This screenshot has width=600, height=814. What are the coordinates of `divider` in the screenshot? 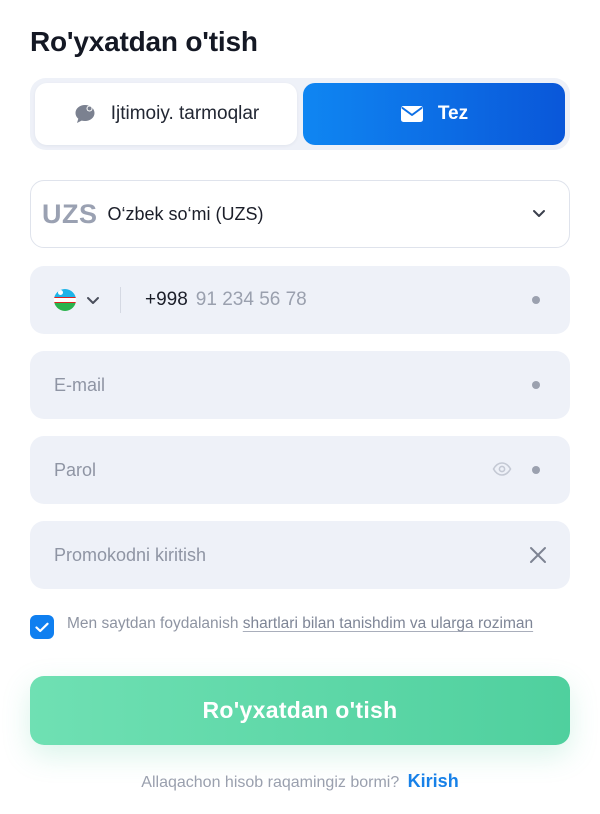 It's located at (120, 300).